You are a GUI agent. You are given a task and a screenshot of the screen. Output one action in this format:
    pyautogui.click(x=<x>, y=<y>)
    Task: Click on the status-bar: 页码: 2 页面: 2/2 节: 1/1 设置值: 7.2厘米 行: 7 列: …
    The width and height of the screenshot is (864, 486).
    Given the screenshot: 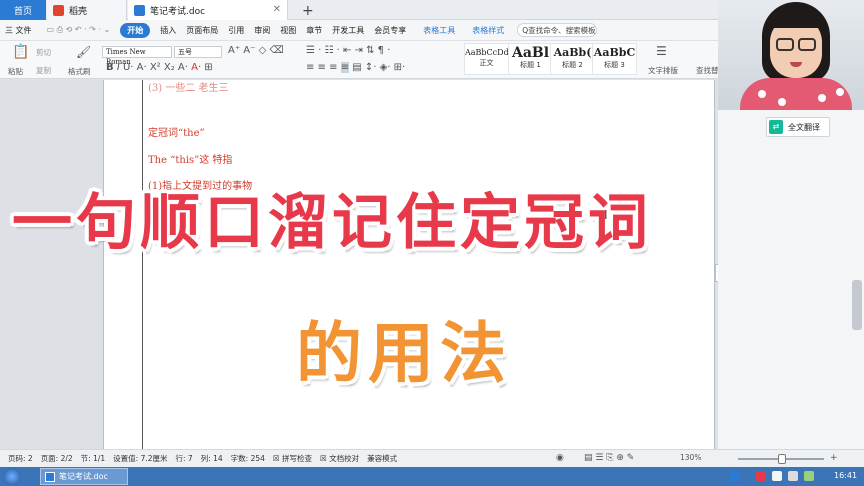 What is the action you would take?
    pyautogui.click(x=432, y=458)
    